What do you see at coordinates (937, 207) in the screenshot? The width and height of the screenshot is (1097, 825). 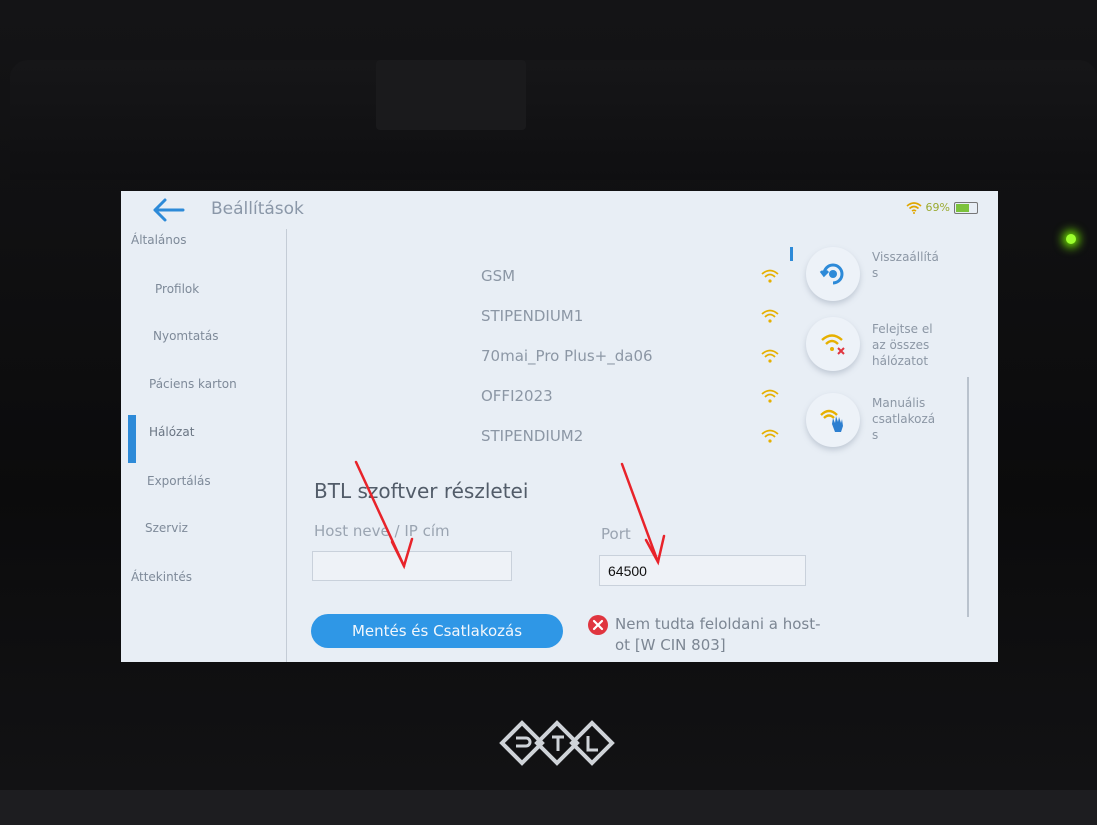 I see `battery-percent: 69%` at bounding box center [937, 207].